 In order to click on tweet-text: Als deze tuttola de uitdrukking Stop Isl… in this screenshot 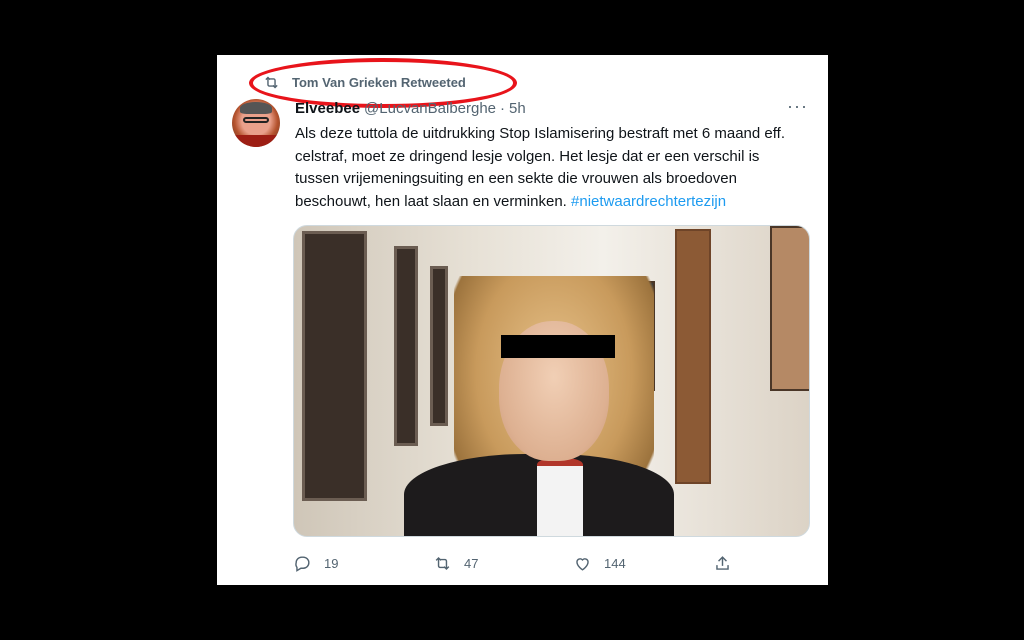, I will do `click(553, 168)`.